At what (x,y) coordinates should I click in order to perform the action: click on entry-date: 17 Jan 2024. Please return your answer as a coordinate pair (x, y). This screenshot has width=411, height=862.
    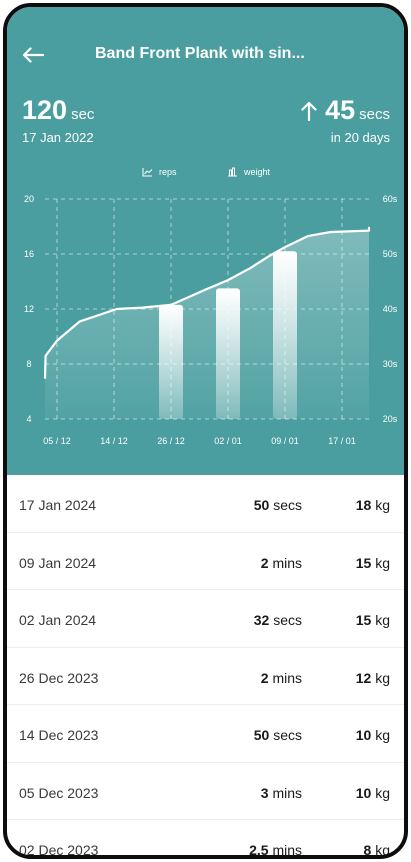
    Looking at the image, I should click on (58, 505).